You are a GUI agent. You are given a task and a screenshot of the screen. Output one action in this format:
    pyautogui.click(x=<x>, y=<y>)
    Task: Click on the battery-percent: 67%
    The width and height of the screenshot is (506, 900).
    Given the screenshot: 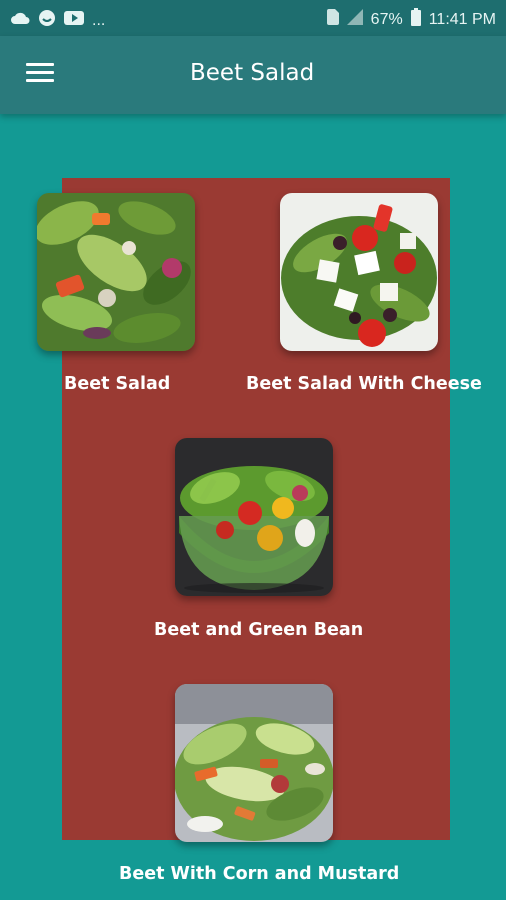 What is the action you would take?
    pyautogui.click(x=386, y=19)
    